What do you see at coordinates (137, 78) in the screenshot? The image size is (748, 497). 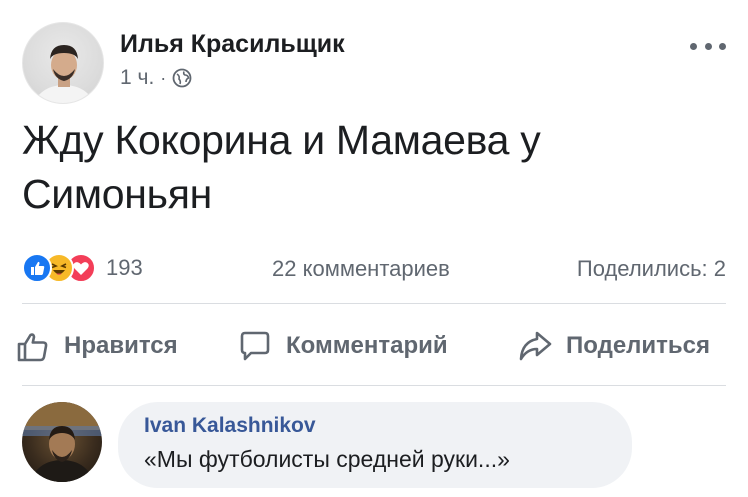 I see `post-time: 1 ч.` at bounding box center [137, 78].